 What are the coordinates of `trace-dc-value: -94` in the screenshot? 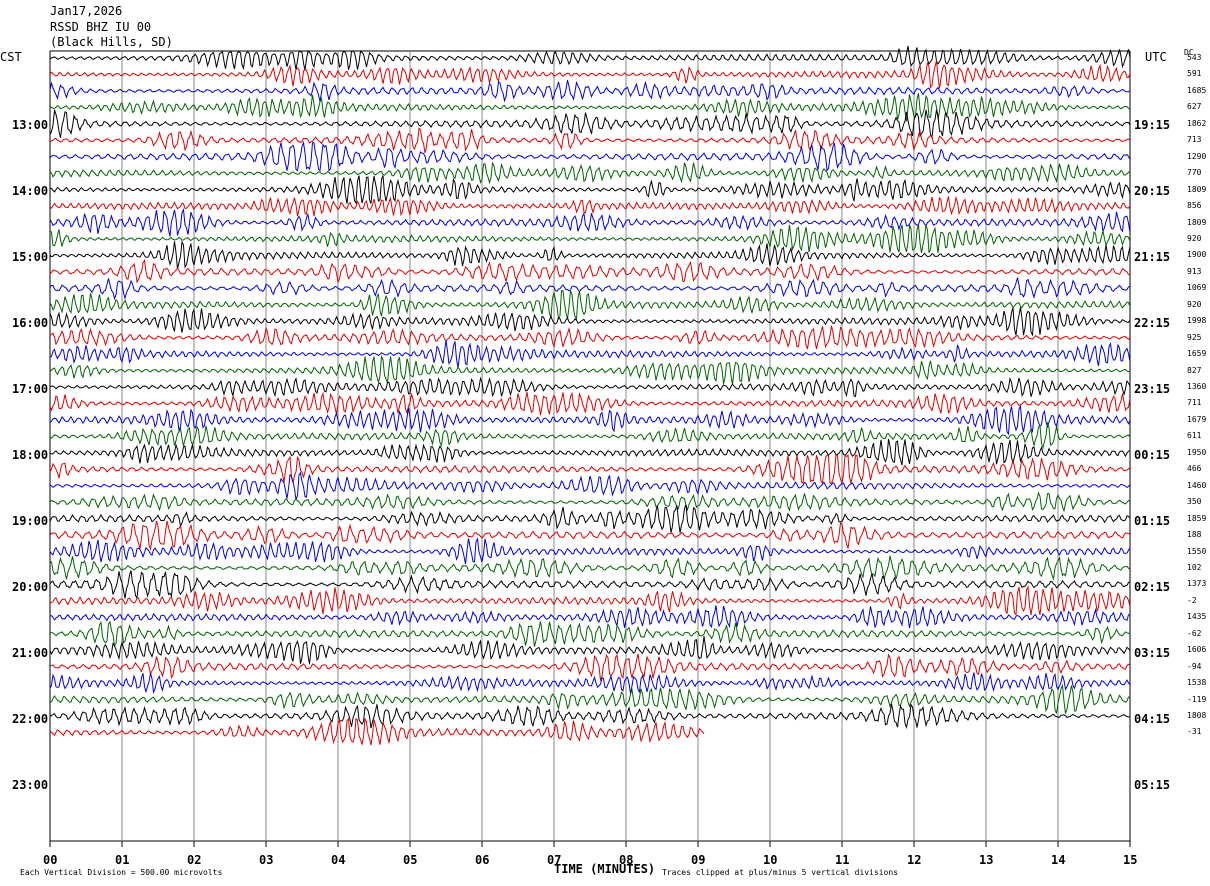 It's located at (1194, 666).